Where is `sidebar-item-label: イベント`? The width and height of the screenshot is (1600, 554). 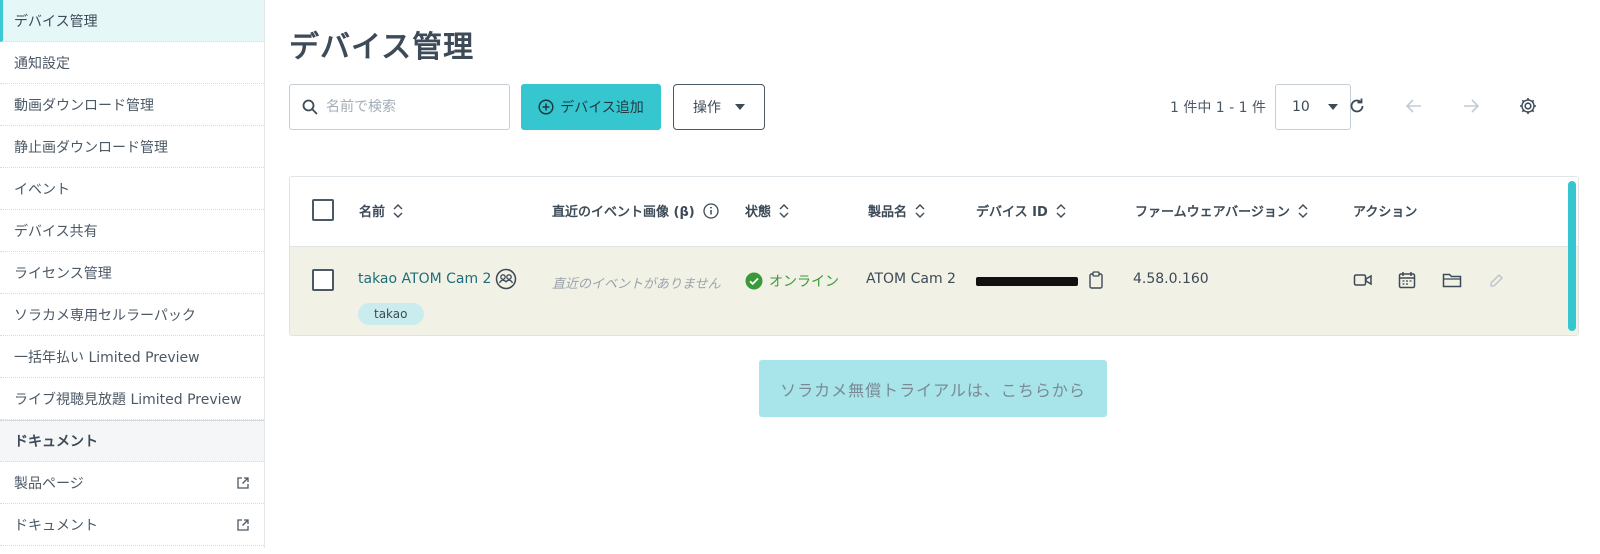 sidebar-item-label: イベント is located at coordinates (42, 189).